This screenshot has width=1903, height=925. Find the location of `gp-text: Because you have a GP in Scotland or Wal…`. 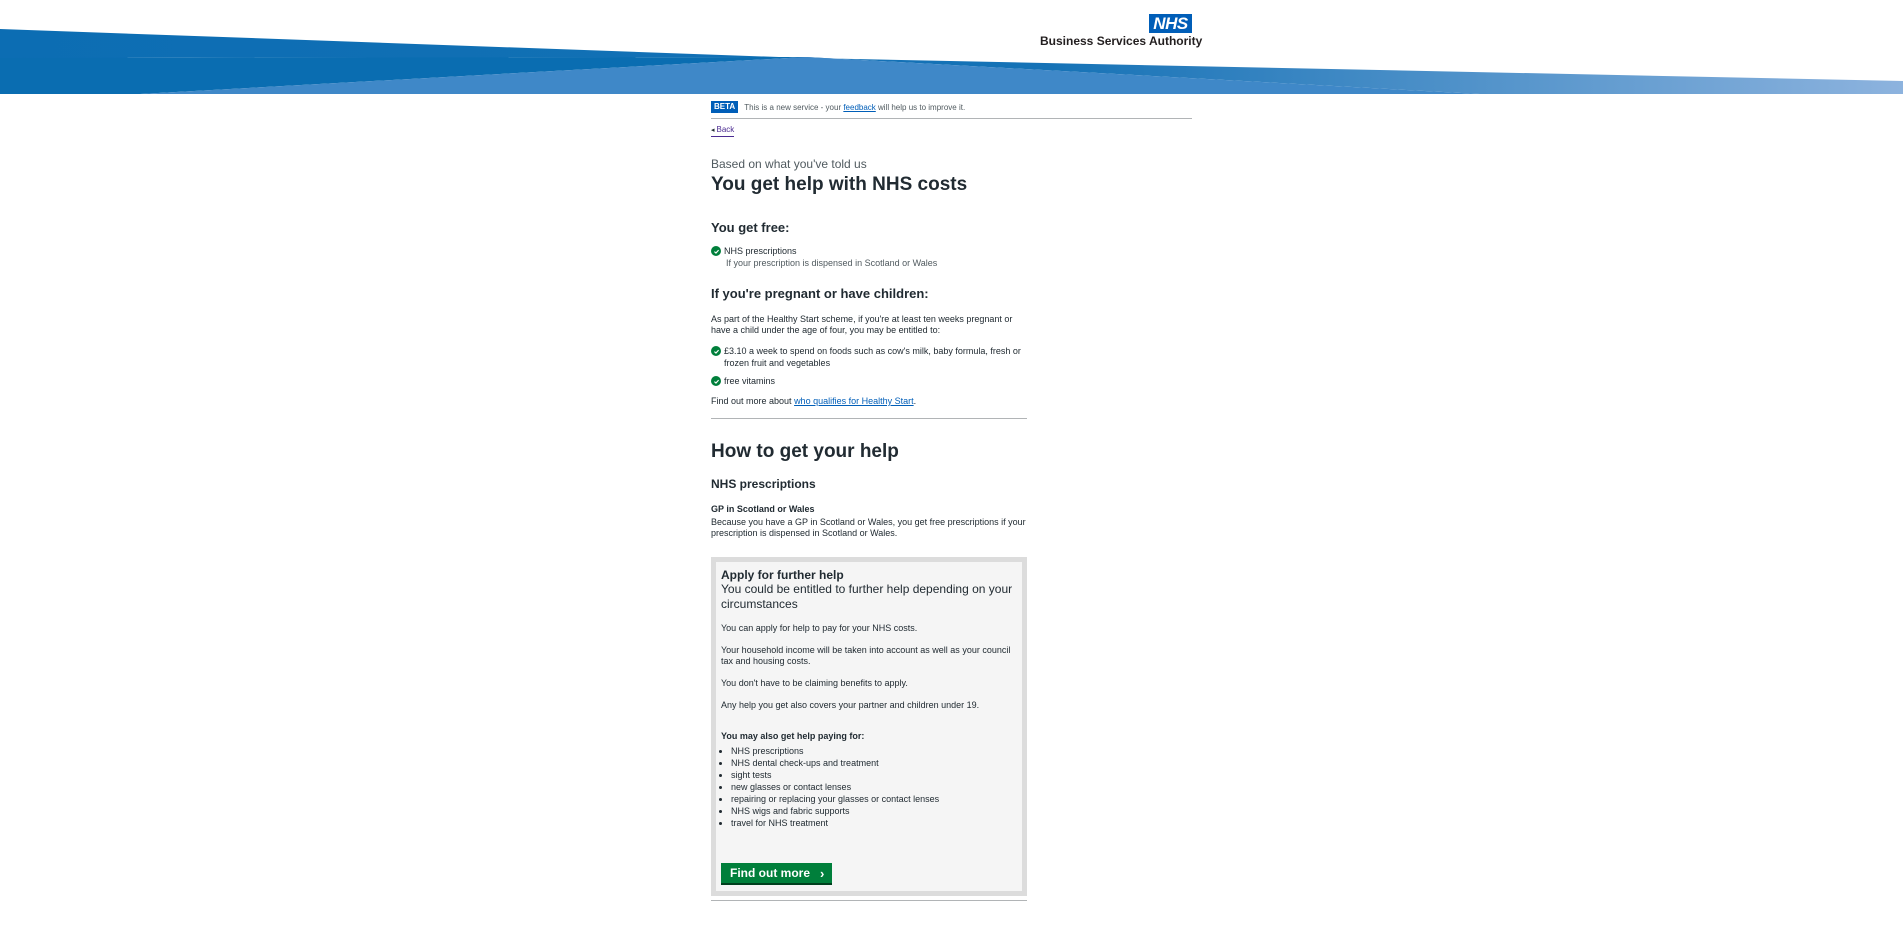

gp-text: Because you have a GP in Scotland or Wal… is located at coordinates (868, 527).